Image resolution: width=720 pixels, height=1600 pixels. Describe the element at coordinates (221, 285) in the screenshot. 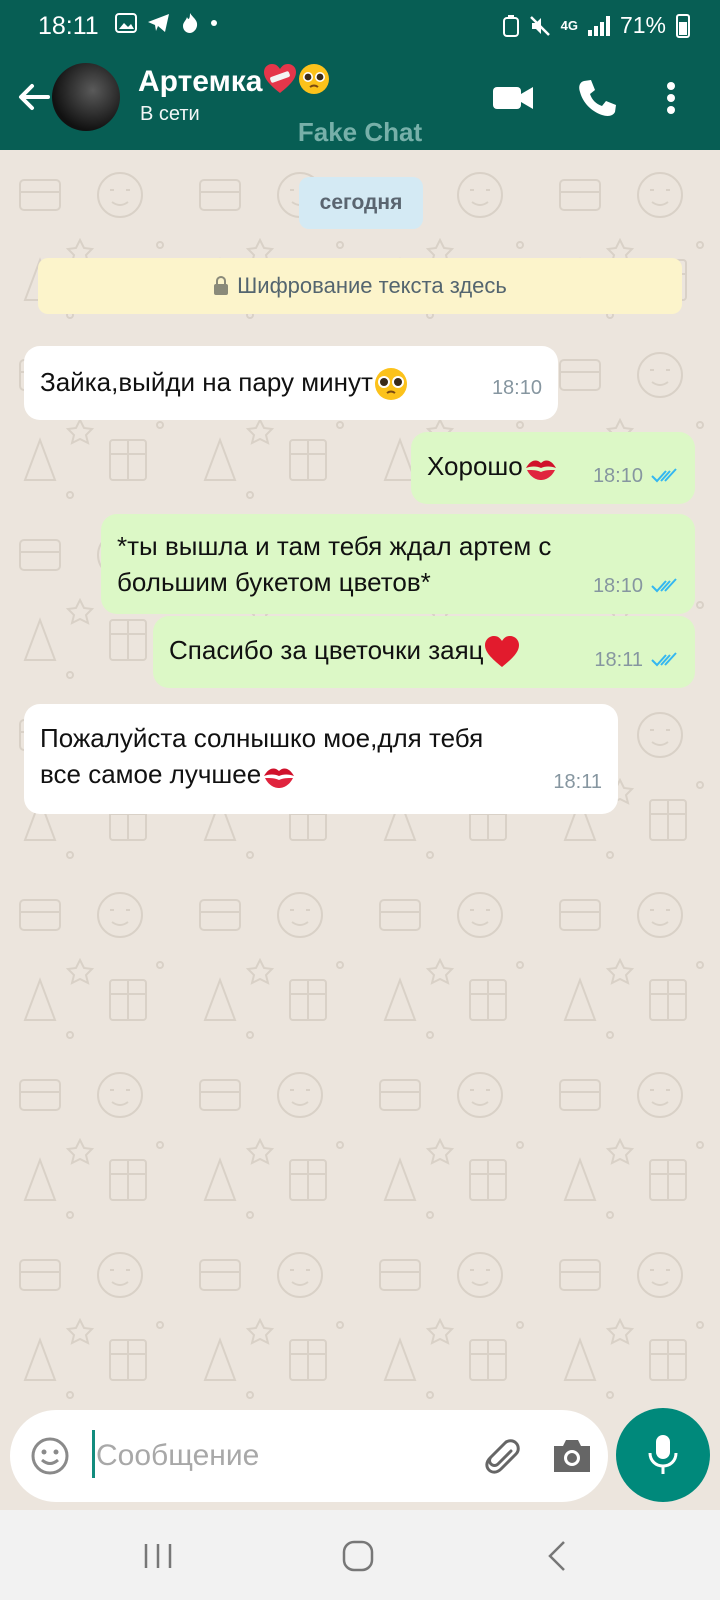

I see `lock-icon` at that location.